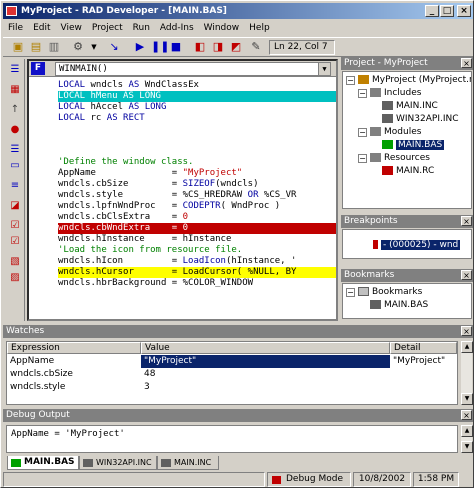 This screenshot has width=474, height=488. What do you see at coordinates (432, 11) in the screenshot?
I see `minimize-button: _` at bounding box center [432, 11].